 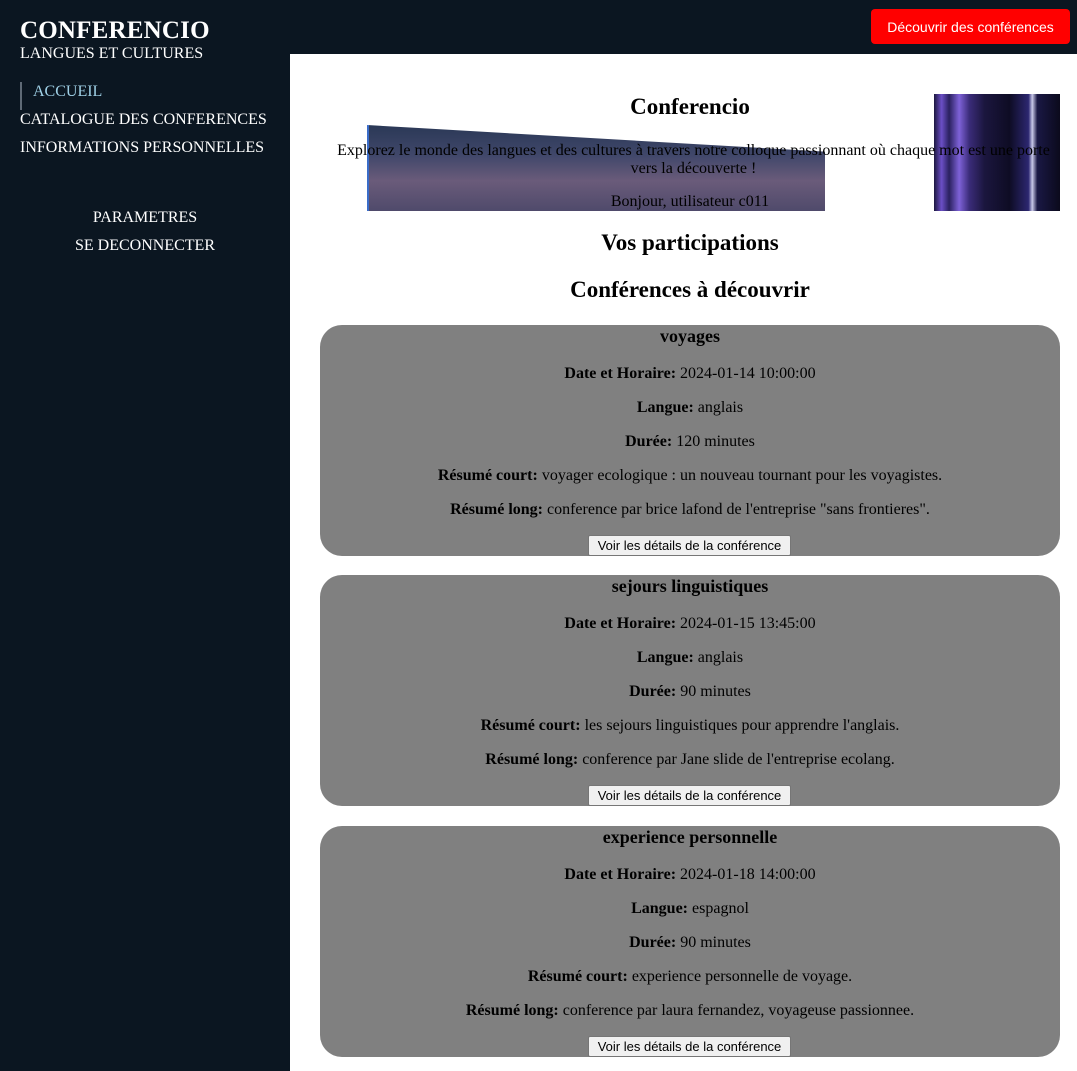 What do you see at coordinates (715, 441) in the screenshot?
I see `duration-value: 120 minutes` at bounding box center [715, 441].